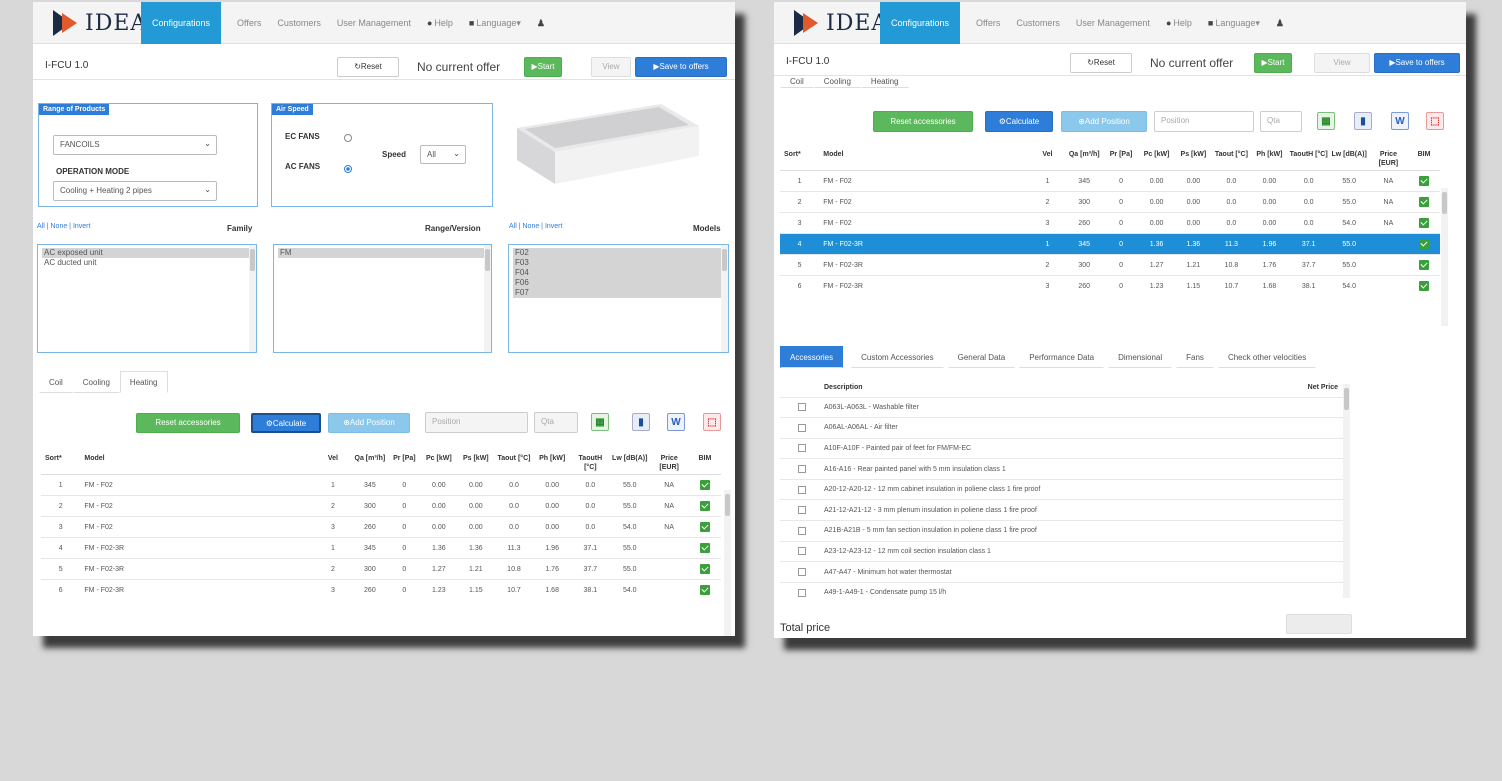 The image size is (1502, 781). Describe the element at coordinates (1062, 407) in the screenshot. I see `list-item: A063L-A063L - Washable filter` at that location.